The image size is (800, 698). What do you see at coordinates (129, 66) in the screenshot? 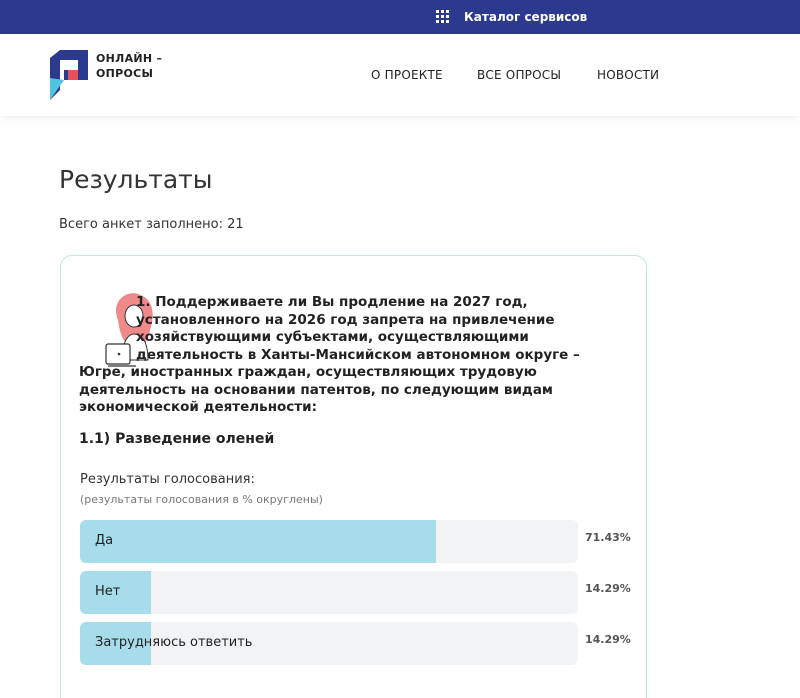
I see `logo-text: ОНЛАЙН – ОПРОСЫ` at bounding box center [129, 66].